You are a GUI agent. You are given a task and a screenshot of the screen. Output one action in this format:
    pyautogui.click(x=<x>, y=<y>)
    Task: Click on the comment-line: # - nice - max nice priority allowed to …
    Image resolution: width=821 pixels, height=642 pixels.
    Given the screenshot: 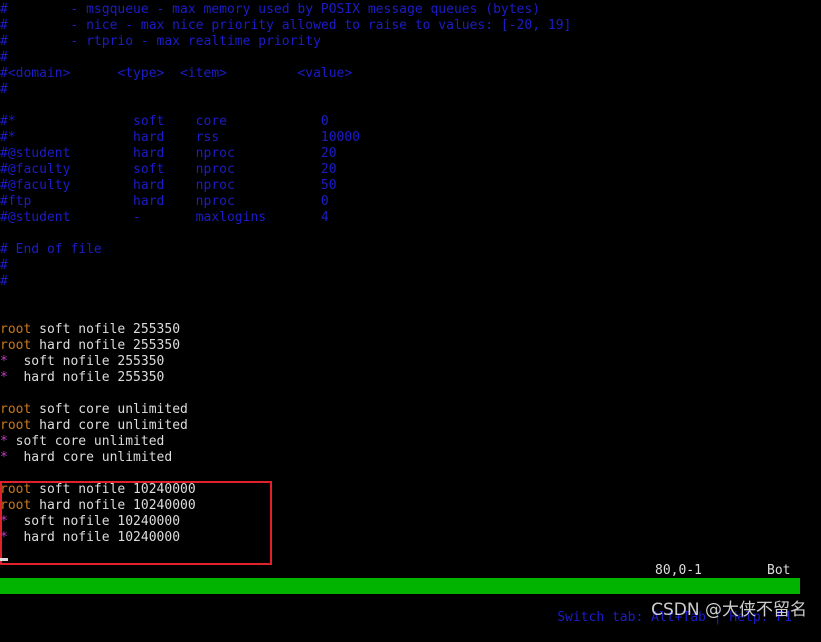 What is the action you would take?
    pyautogui.click(x=286, y=25)
    